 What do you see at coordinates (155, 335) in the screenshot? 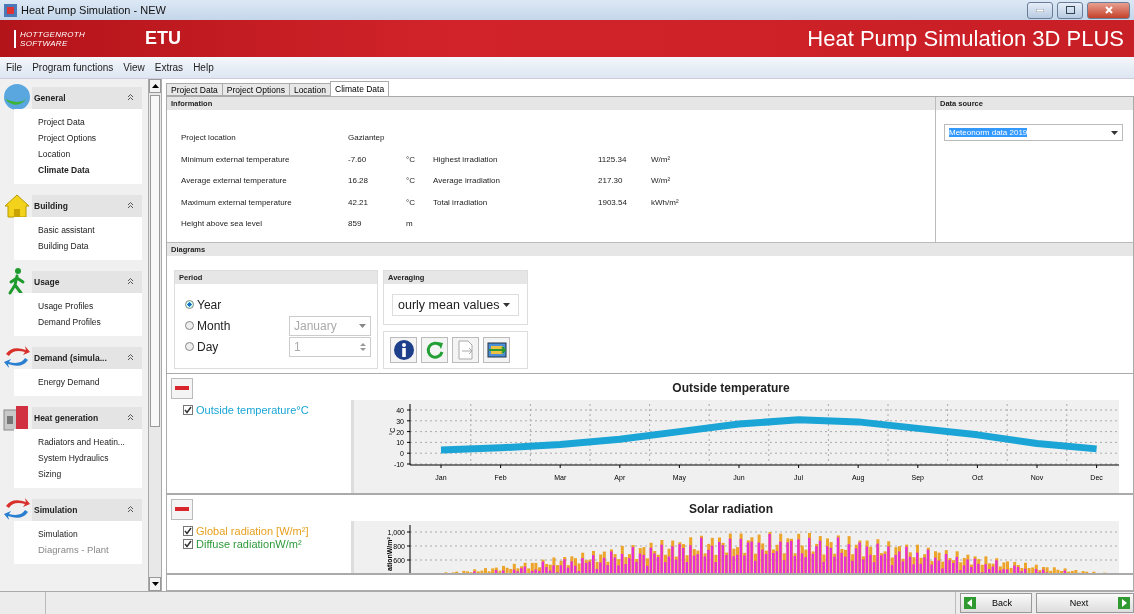
I see `scrollbar` at bounding box center [155, 335].